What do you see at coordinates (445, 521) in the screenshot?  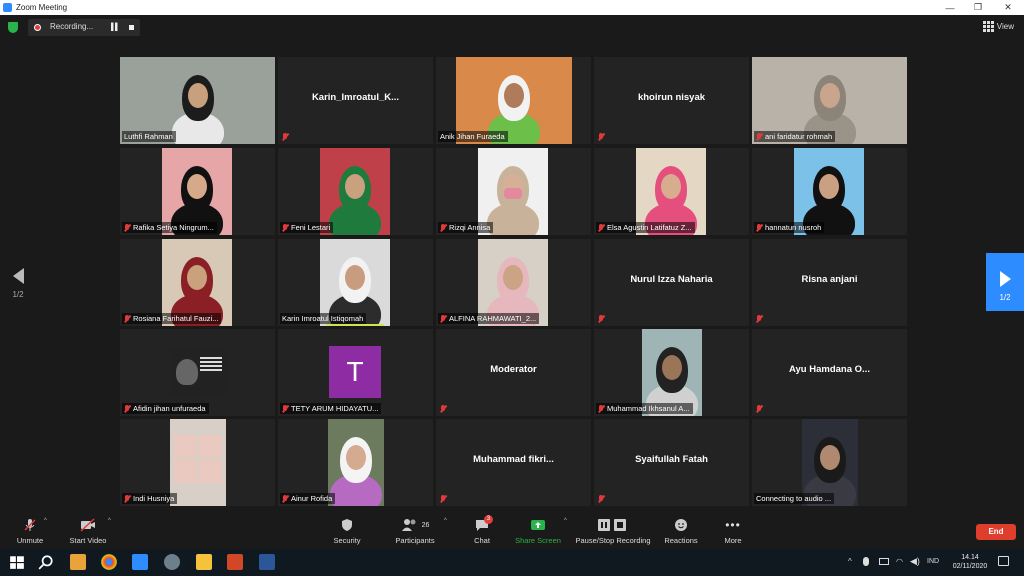 I see `participants-caret-icon: ^` at bounding box center [445, 521].